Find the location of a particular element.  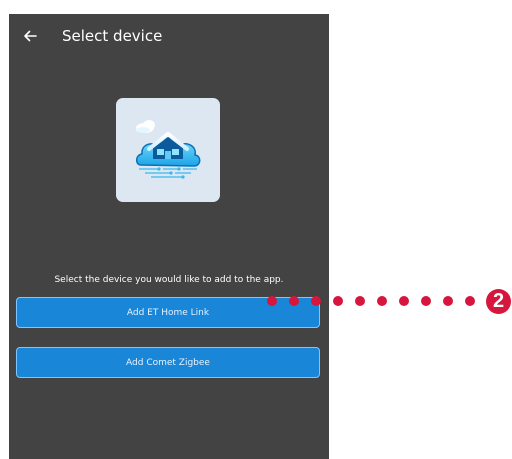

smart-home-illustration-icon is located at coordinates (168, 149).